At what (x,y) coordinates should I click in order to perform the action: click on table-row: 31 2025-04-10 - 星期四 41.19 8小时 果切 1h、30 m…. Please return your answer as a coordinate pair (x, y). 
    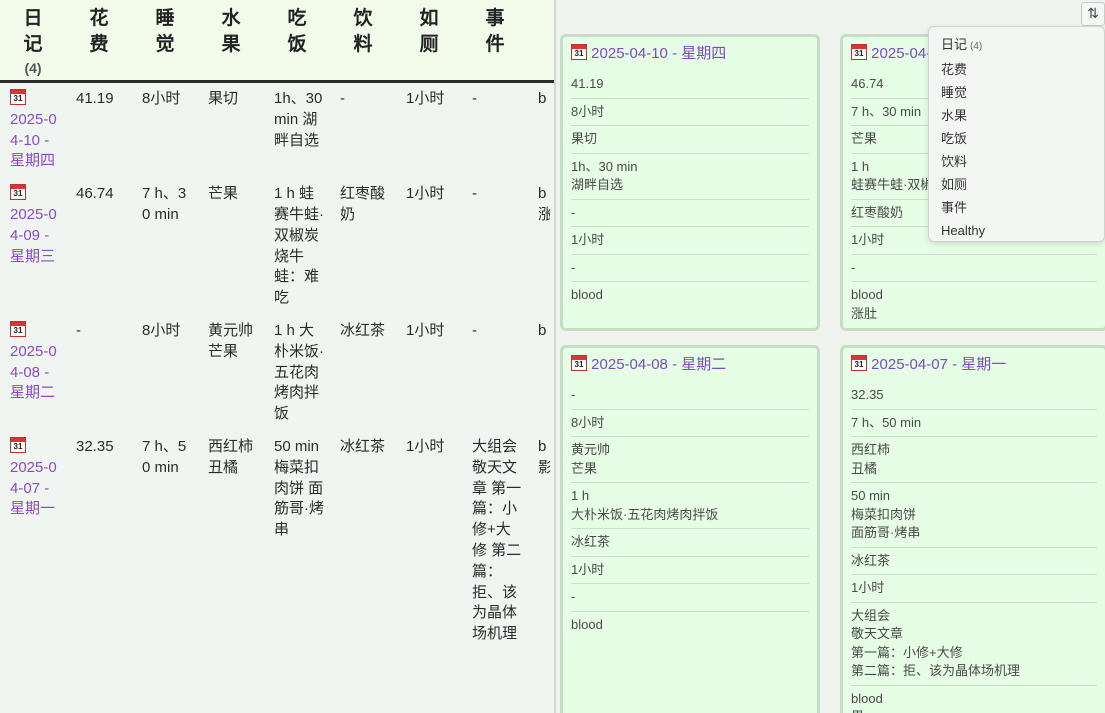
    Looking at the image, I should click on (277, 130).